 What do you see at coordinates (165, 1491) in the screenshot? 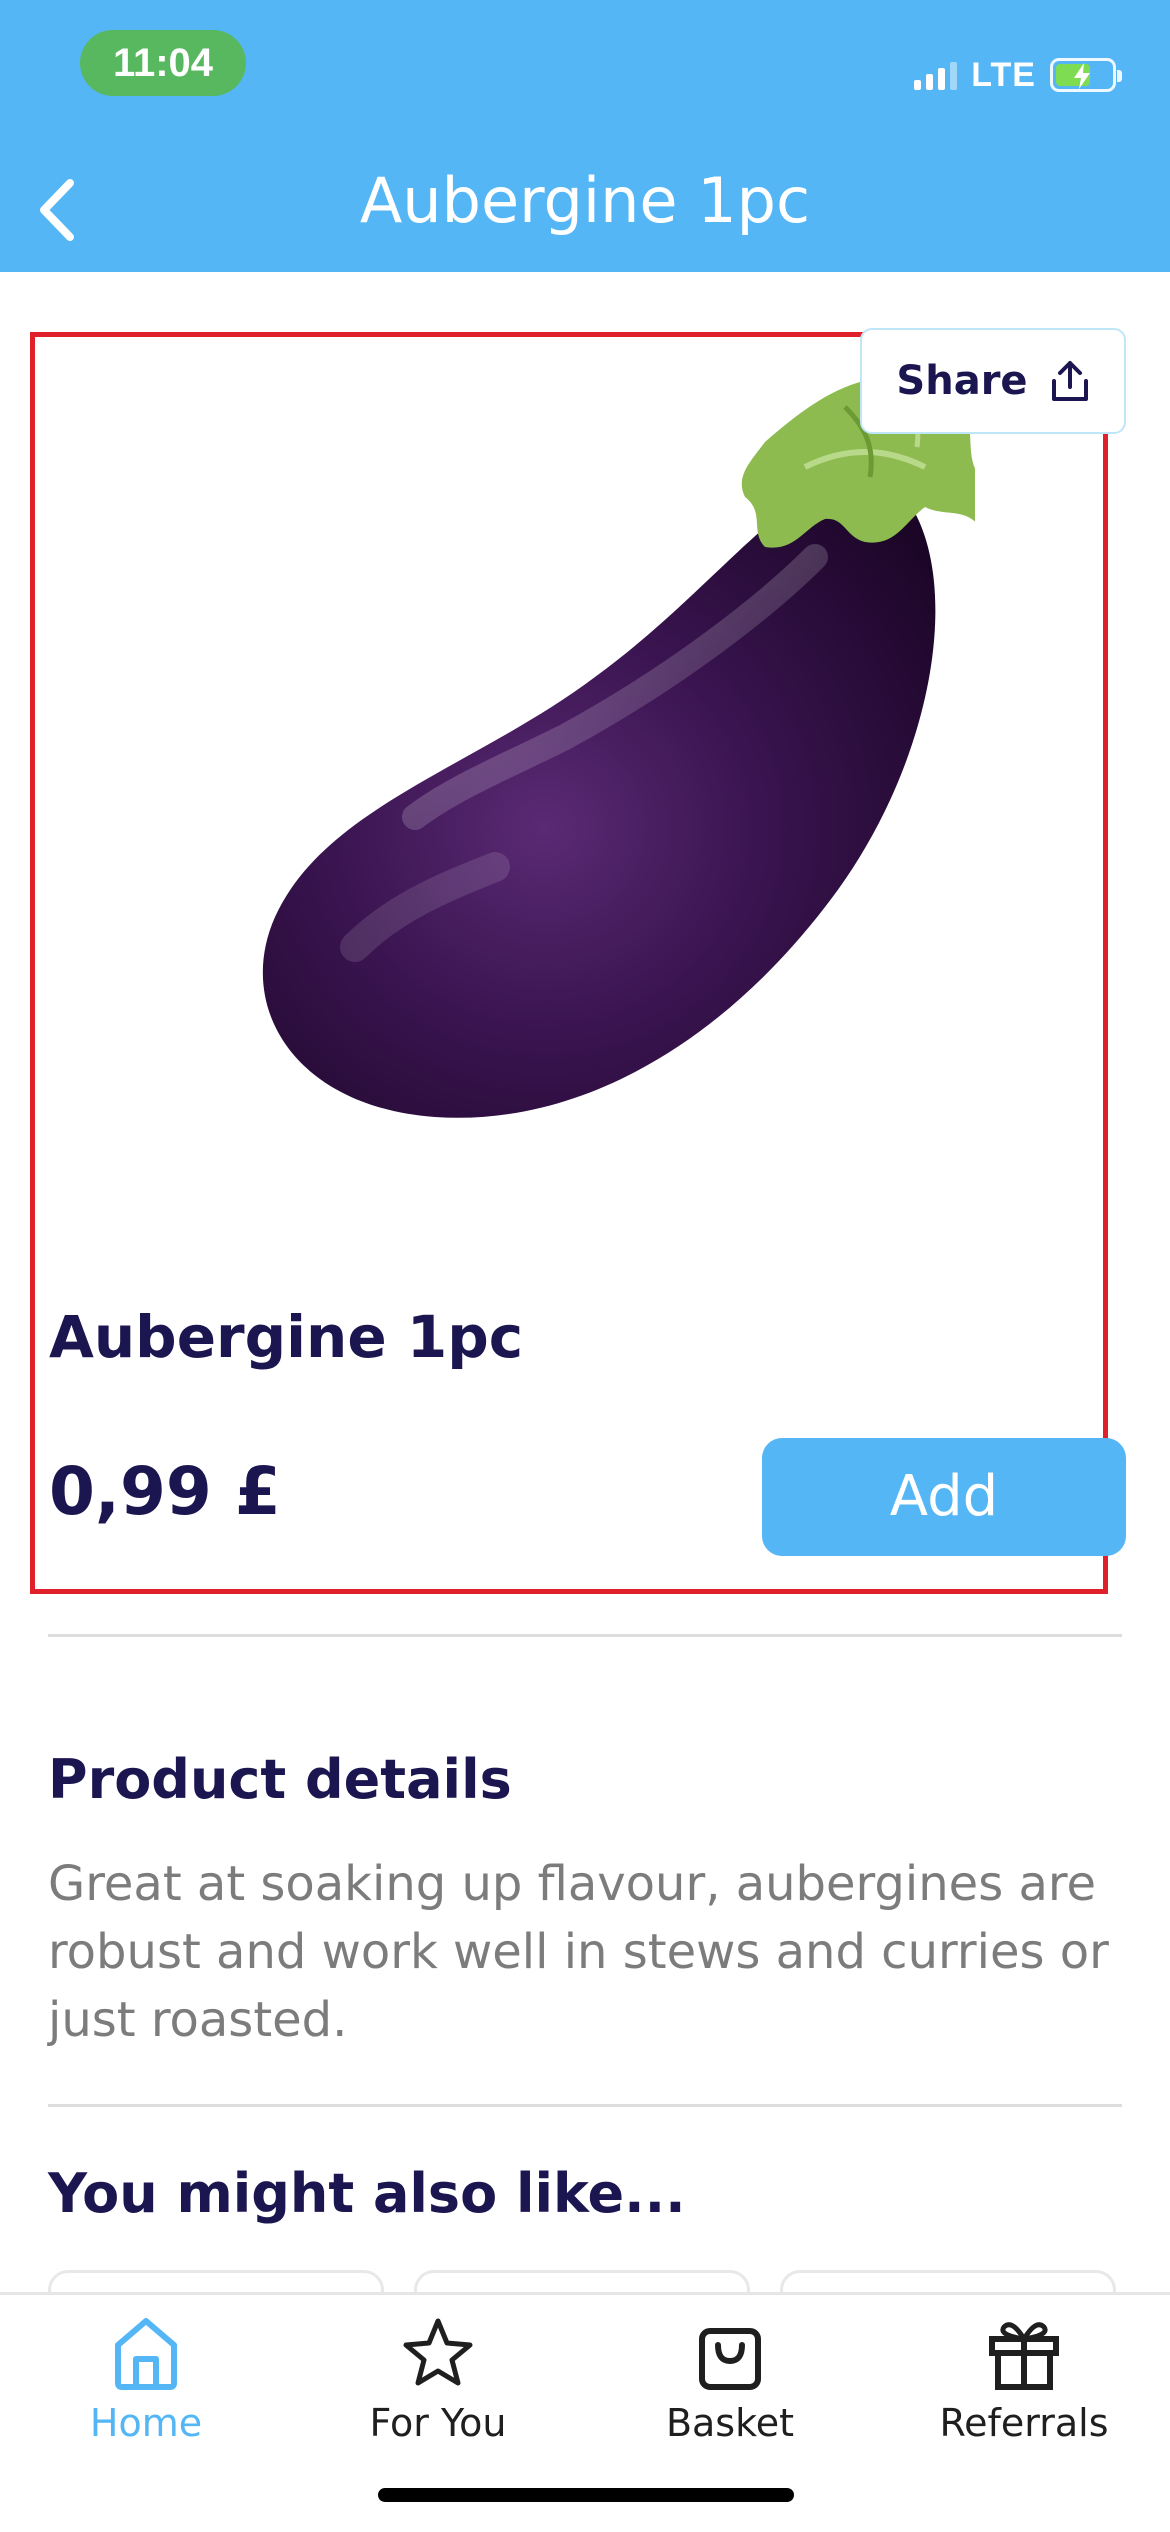
I see `product-price: 0,99 £` at bounding box center [165, 1491].